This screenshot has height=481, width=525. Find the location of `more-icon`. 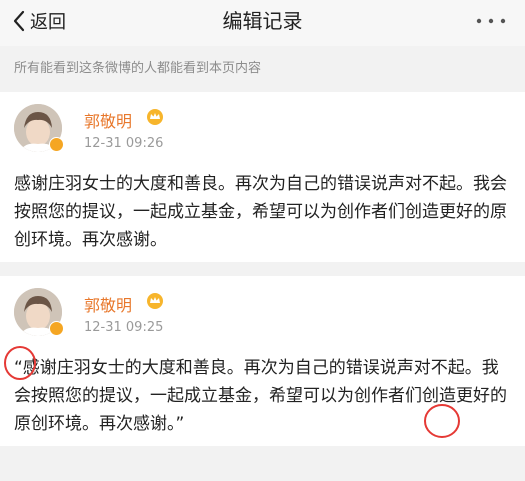

more-icon is located at coordinates (491, 21).